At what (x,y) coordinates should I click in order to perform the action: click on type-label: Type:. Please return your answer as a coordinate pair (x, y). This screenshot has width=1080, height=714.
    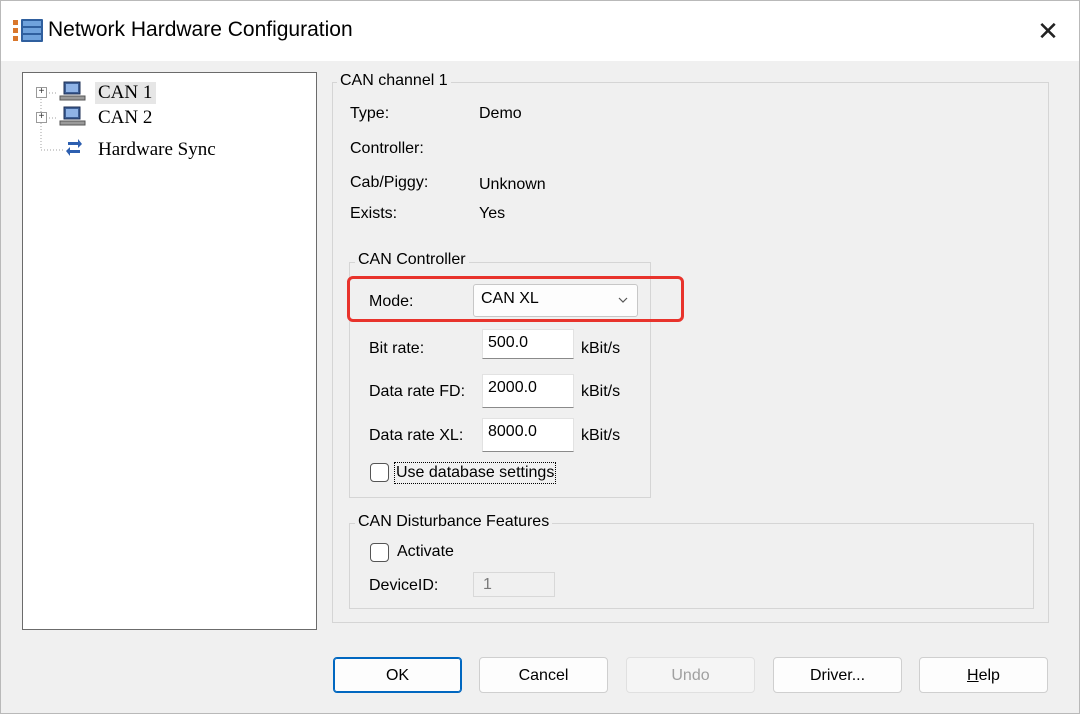
    Looking at the image, I should click on (370, 113).